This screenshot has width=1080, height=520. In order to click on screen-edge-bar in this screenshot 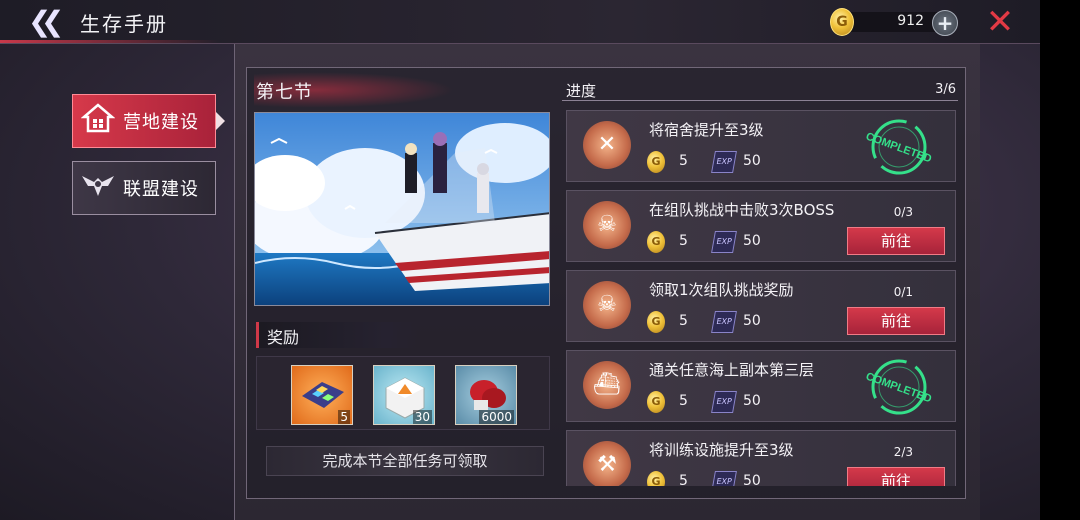, I will do `click(1060, 260)`.